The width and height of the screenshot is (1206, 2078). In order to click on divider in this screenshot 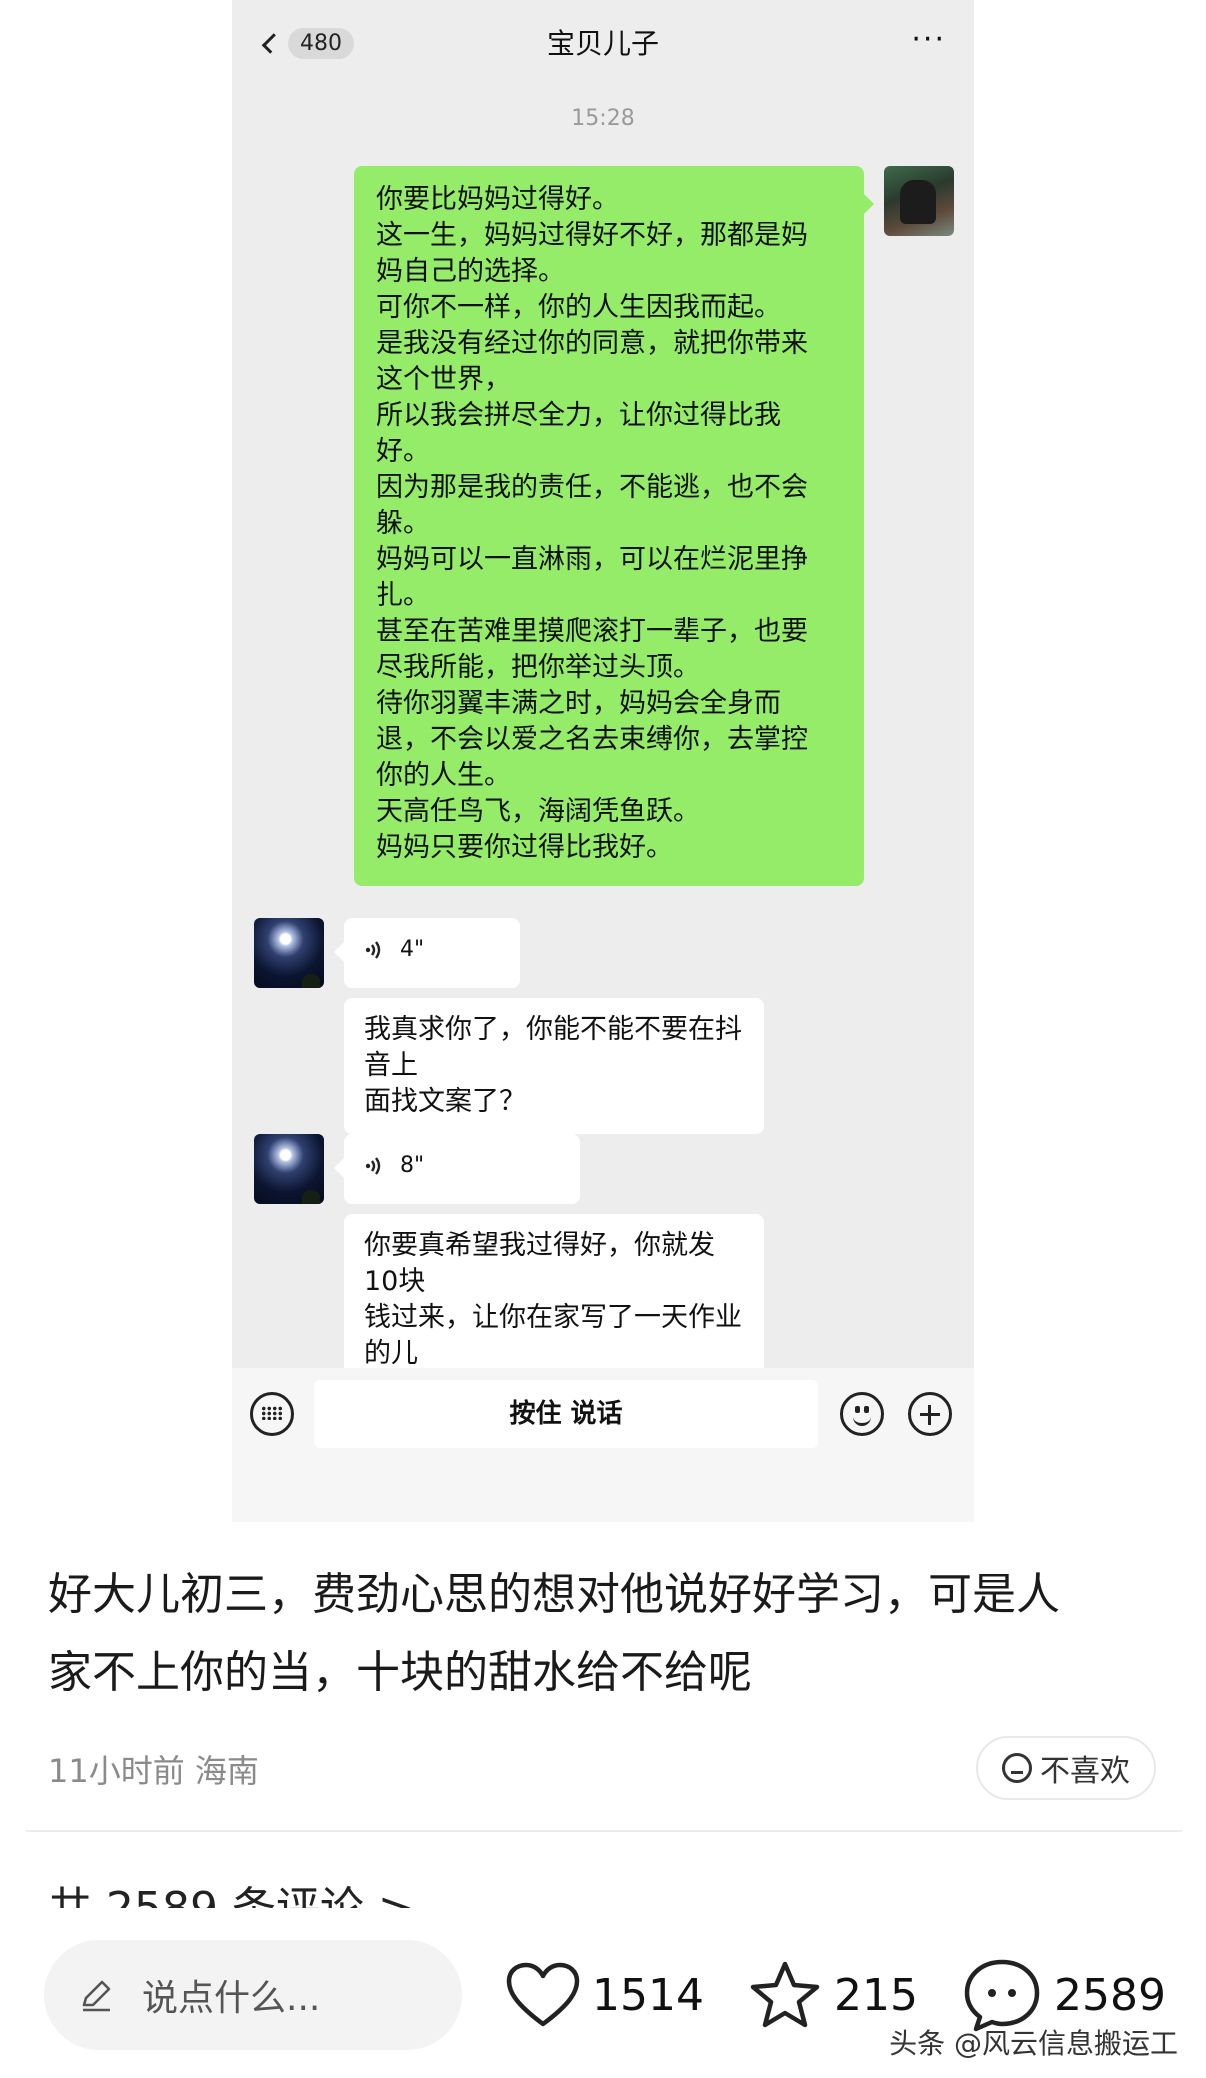, I will do `click(604, 1831)`.